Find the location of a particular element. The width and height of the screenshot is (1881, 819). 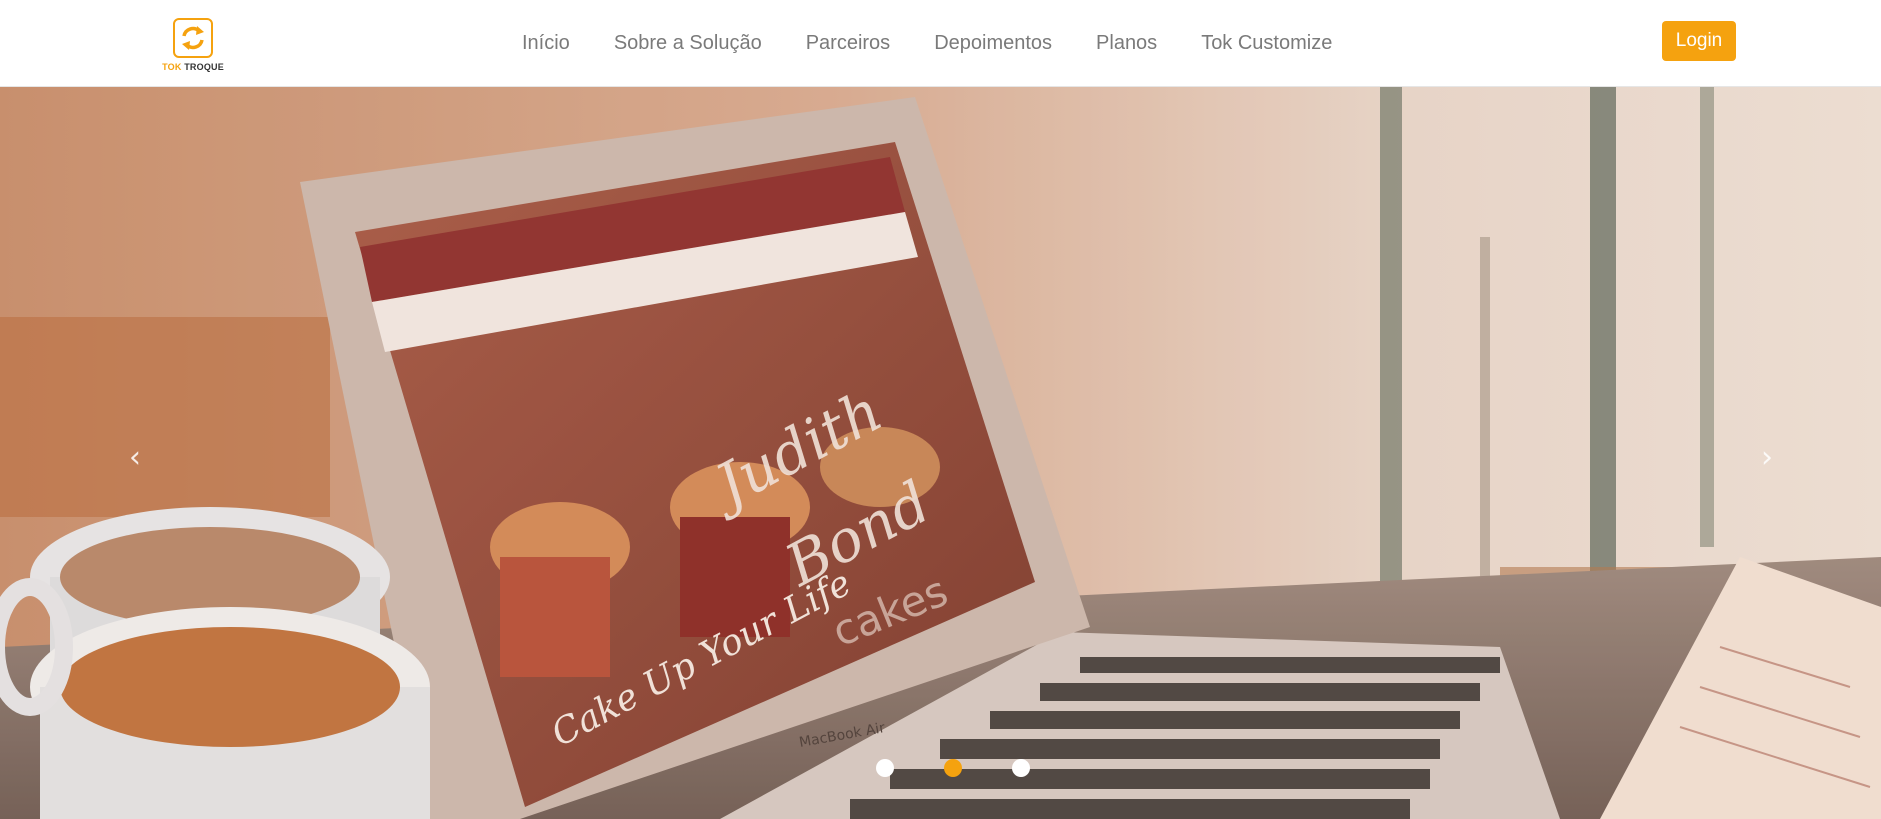

carousel-indicators is located at coordinates (956, 771).